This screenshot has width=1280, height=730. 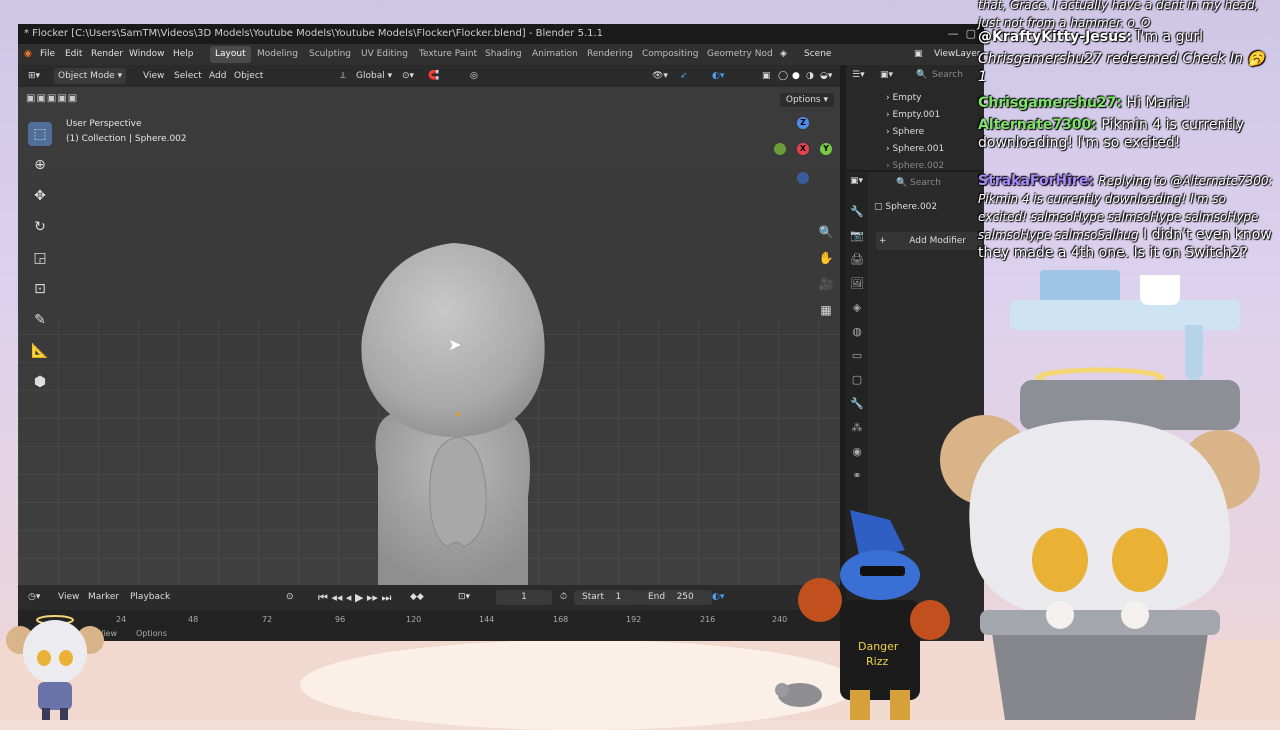 What do you see at coordinates (718, 597) in the screenshot?
I see `timeline-overlay-icon: ◐▾` at bounding box center [718, 597].